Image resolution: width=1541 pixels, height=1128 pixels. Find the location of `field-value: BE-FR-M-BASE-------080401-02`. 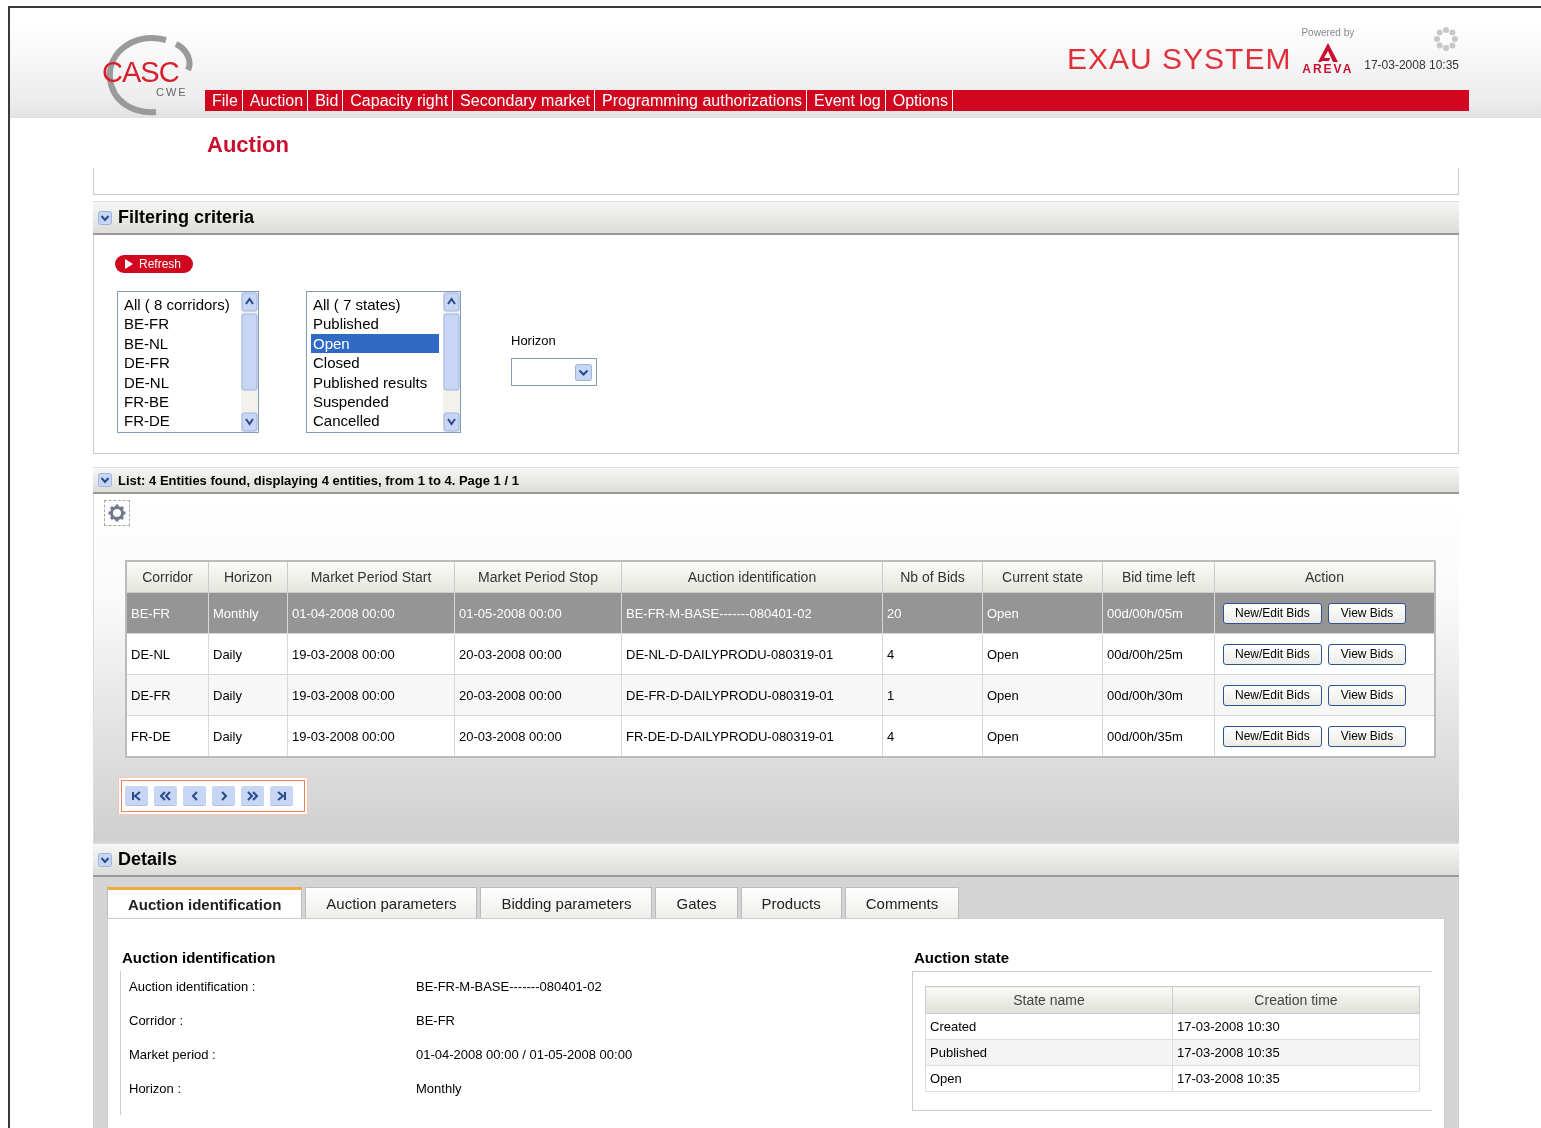

field-value: BE-FR-M-BASE-------080401-02 is located at coordinates (509, 987).